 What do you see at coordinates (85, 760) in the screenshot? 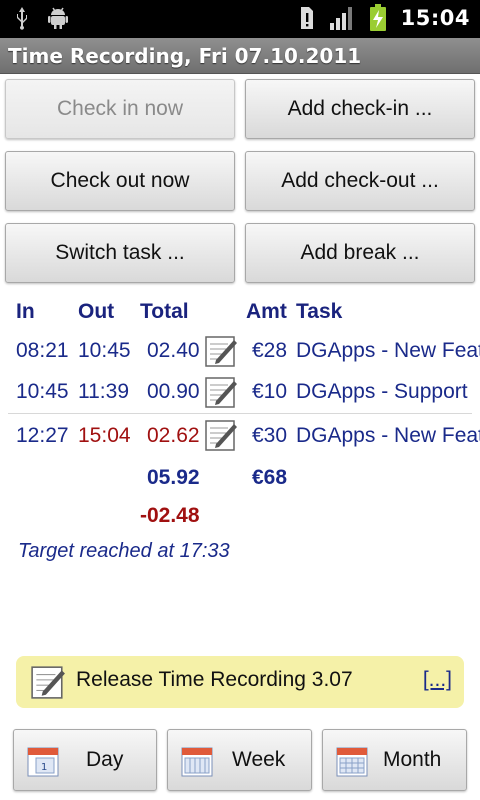
I see `day-button: 1 Day` at bounding box center [85, 760].